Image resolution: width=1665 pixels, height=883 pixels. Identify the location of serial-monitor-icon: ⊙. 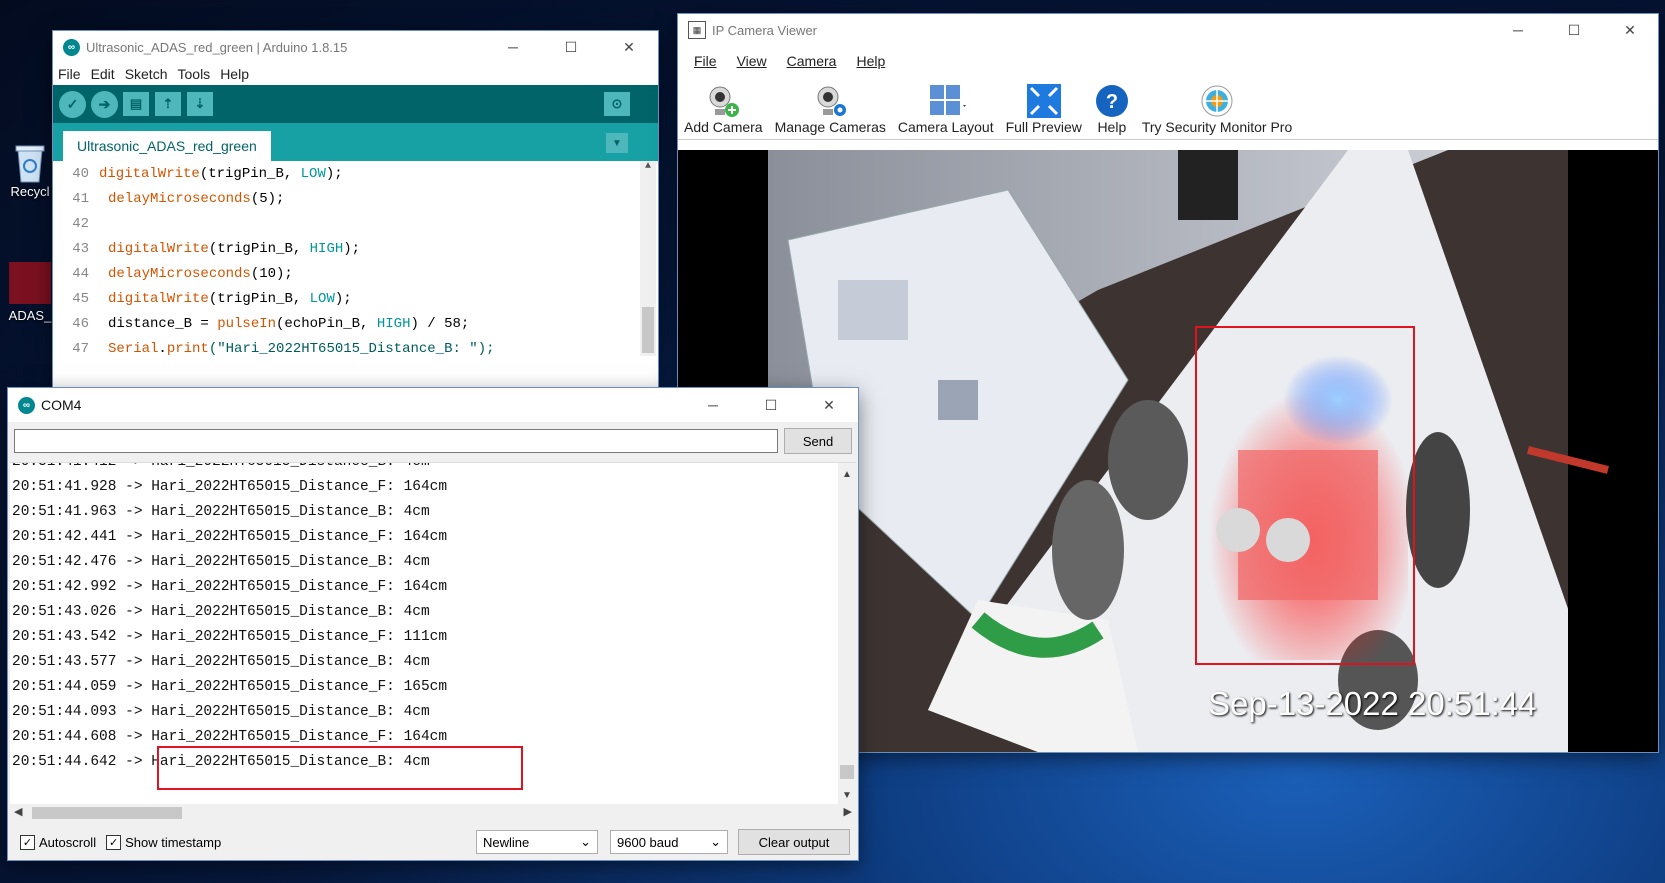
(617, 104).